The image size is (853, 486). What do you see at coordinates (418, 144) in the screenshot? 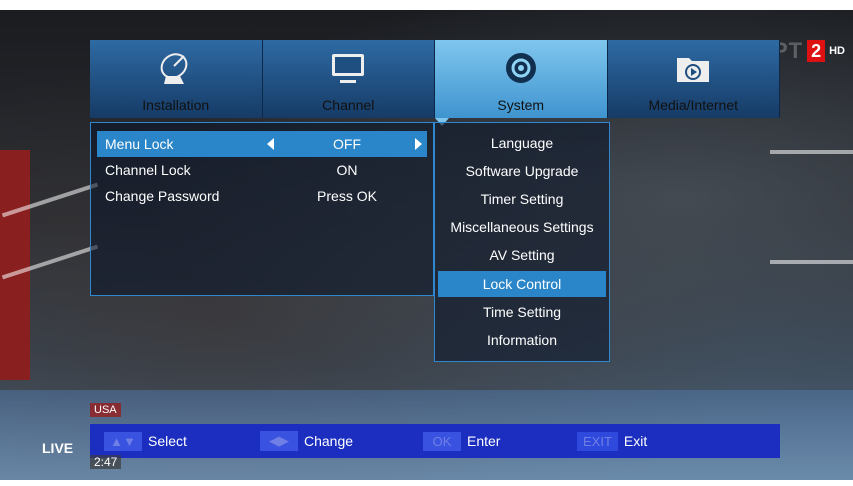
I see `arrow-right-icon` at bounding box center [418, 144].